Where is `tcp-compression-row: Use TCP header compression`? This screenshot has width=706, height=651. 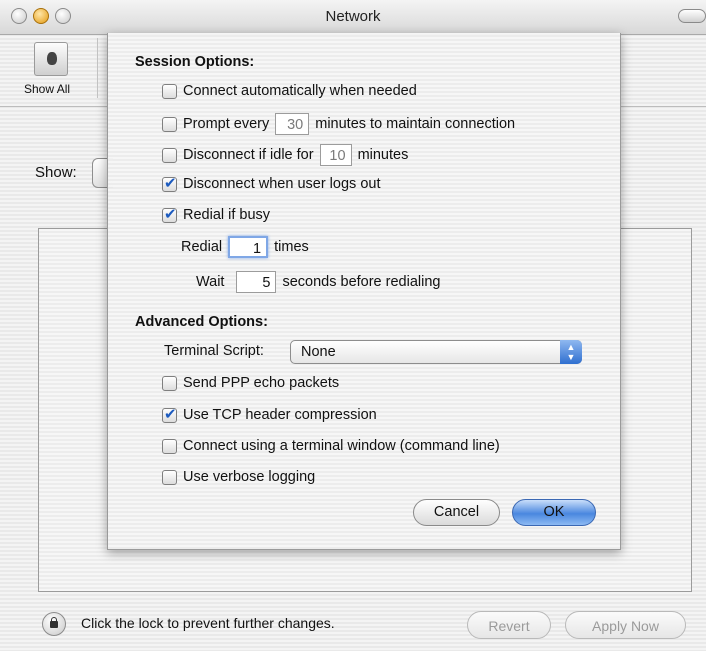
tcp-compression-row: Use TCP header compression is located at coordinates (269, 414).